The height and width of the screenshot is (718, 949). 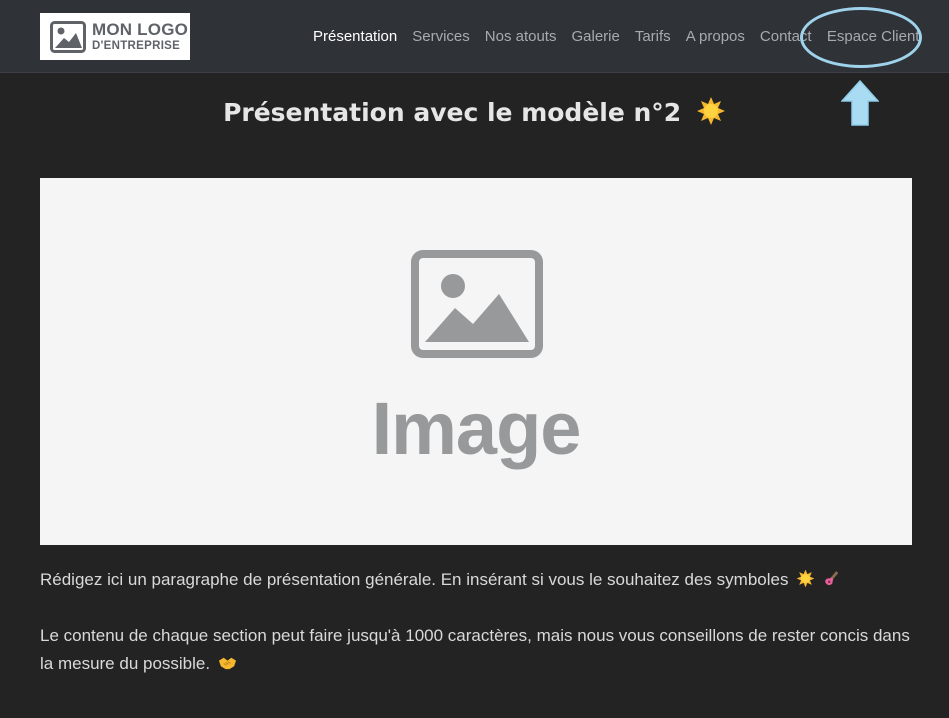 I want to click on espace-client-highlight, so click(x=861, y=37).